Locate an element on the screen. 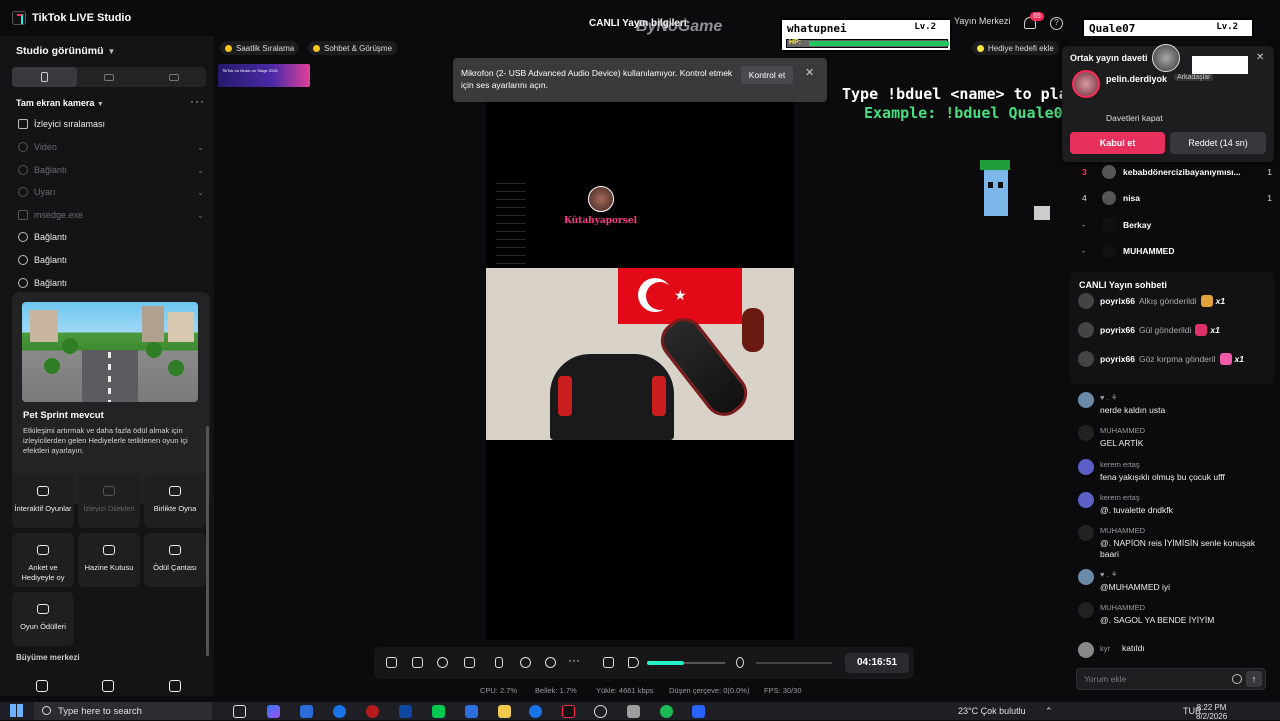 The width and height of the screenshot is (1280, 721). send-button: ↑ is located at coordinates (1254, 679).